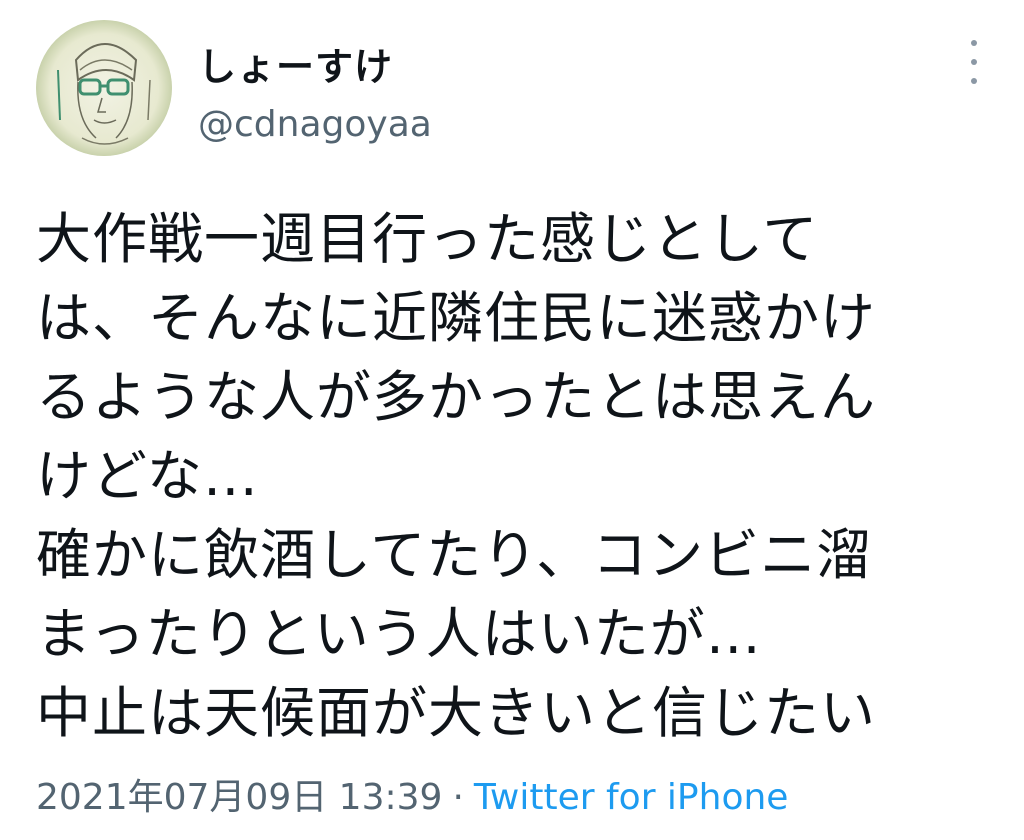  Describe the element at coordinates (631, 797) in the screenshot. I see `tweet-source-link: Twitter for iPhone` at that location.